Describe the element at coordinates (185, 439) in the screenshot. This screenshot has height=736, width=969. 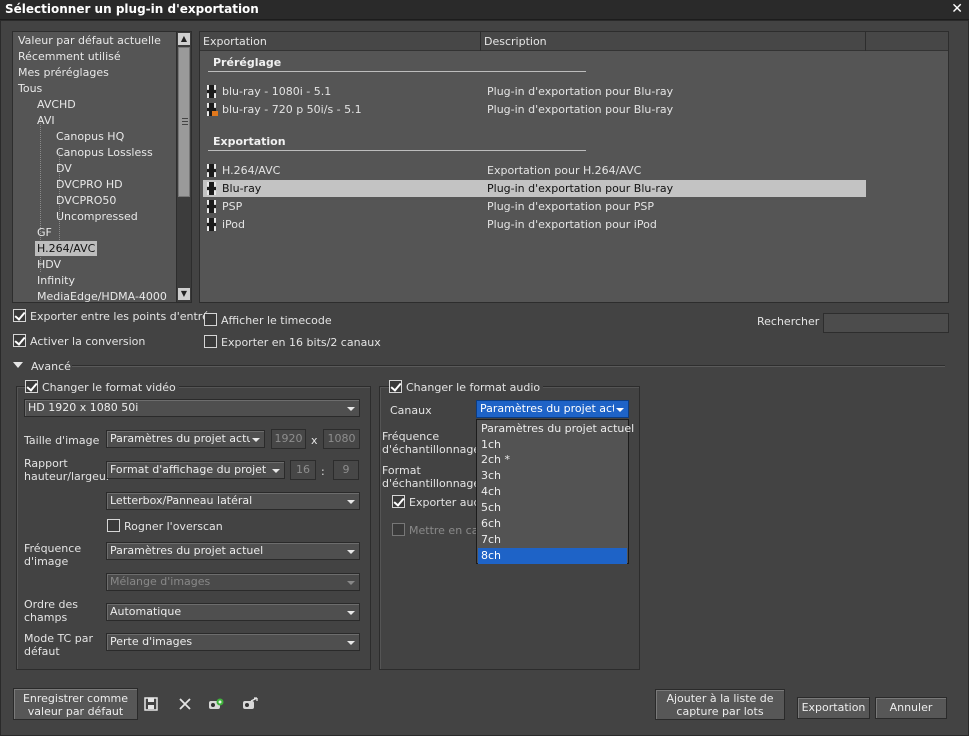
I see `image-size-dropdown: Paramètres du projet actuel` at that location.